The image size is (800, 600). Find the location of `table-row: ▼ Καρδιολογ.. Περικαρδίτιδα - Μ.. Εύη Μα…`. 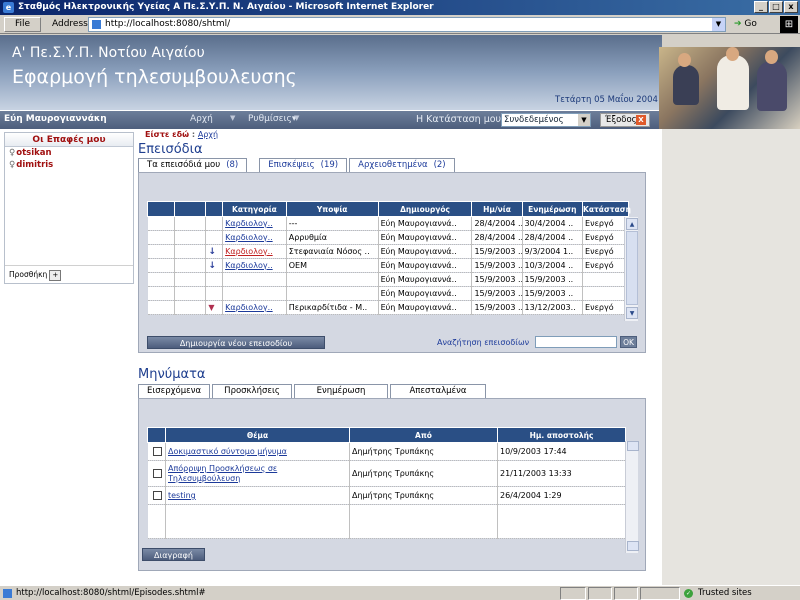

table-row: ▼ Καρδιολογ.. Περικαρδίτιδα - Μ.. Εύη Μα… is located at coordinates (388, 307).